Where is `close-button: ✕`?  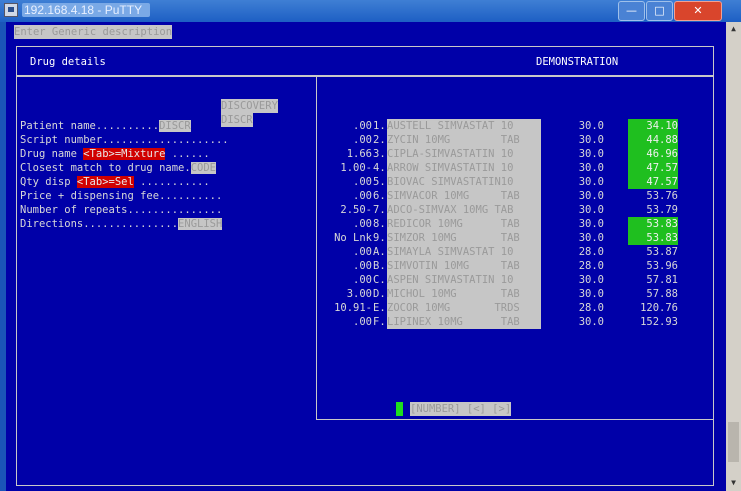 close-button: ✕ is located at coordinates (698, 11).